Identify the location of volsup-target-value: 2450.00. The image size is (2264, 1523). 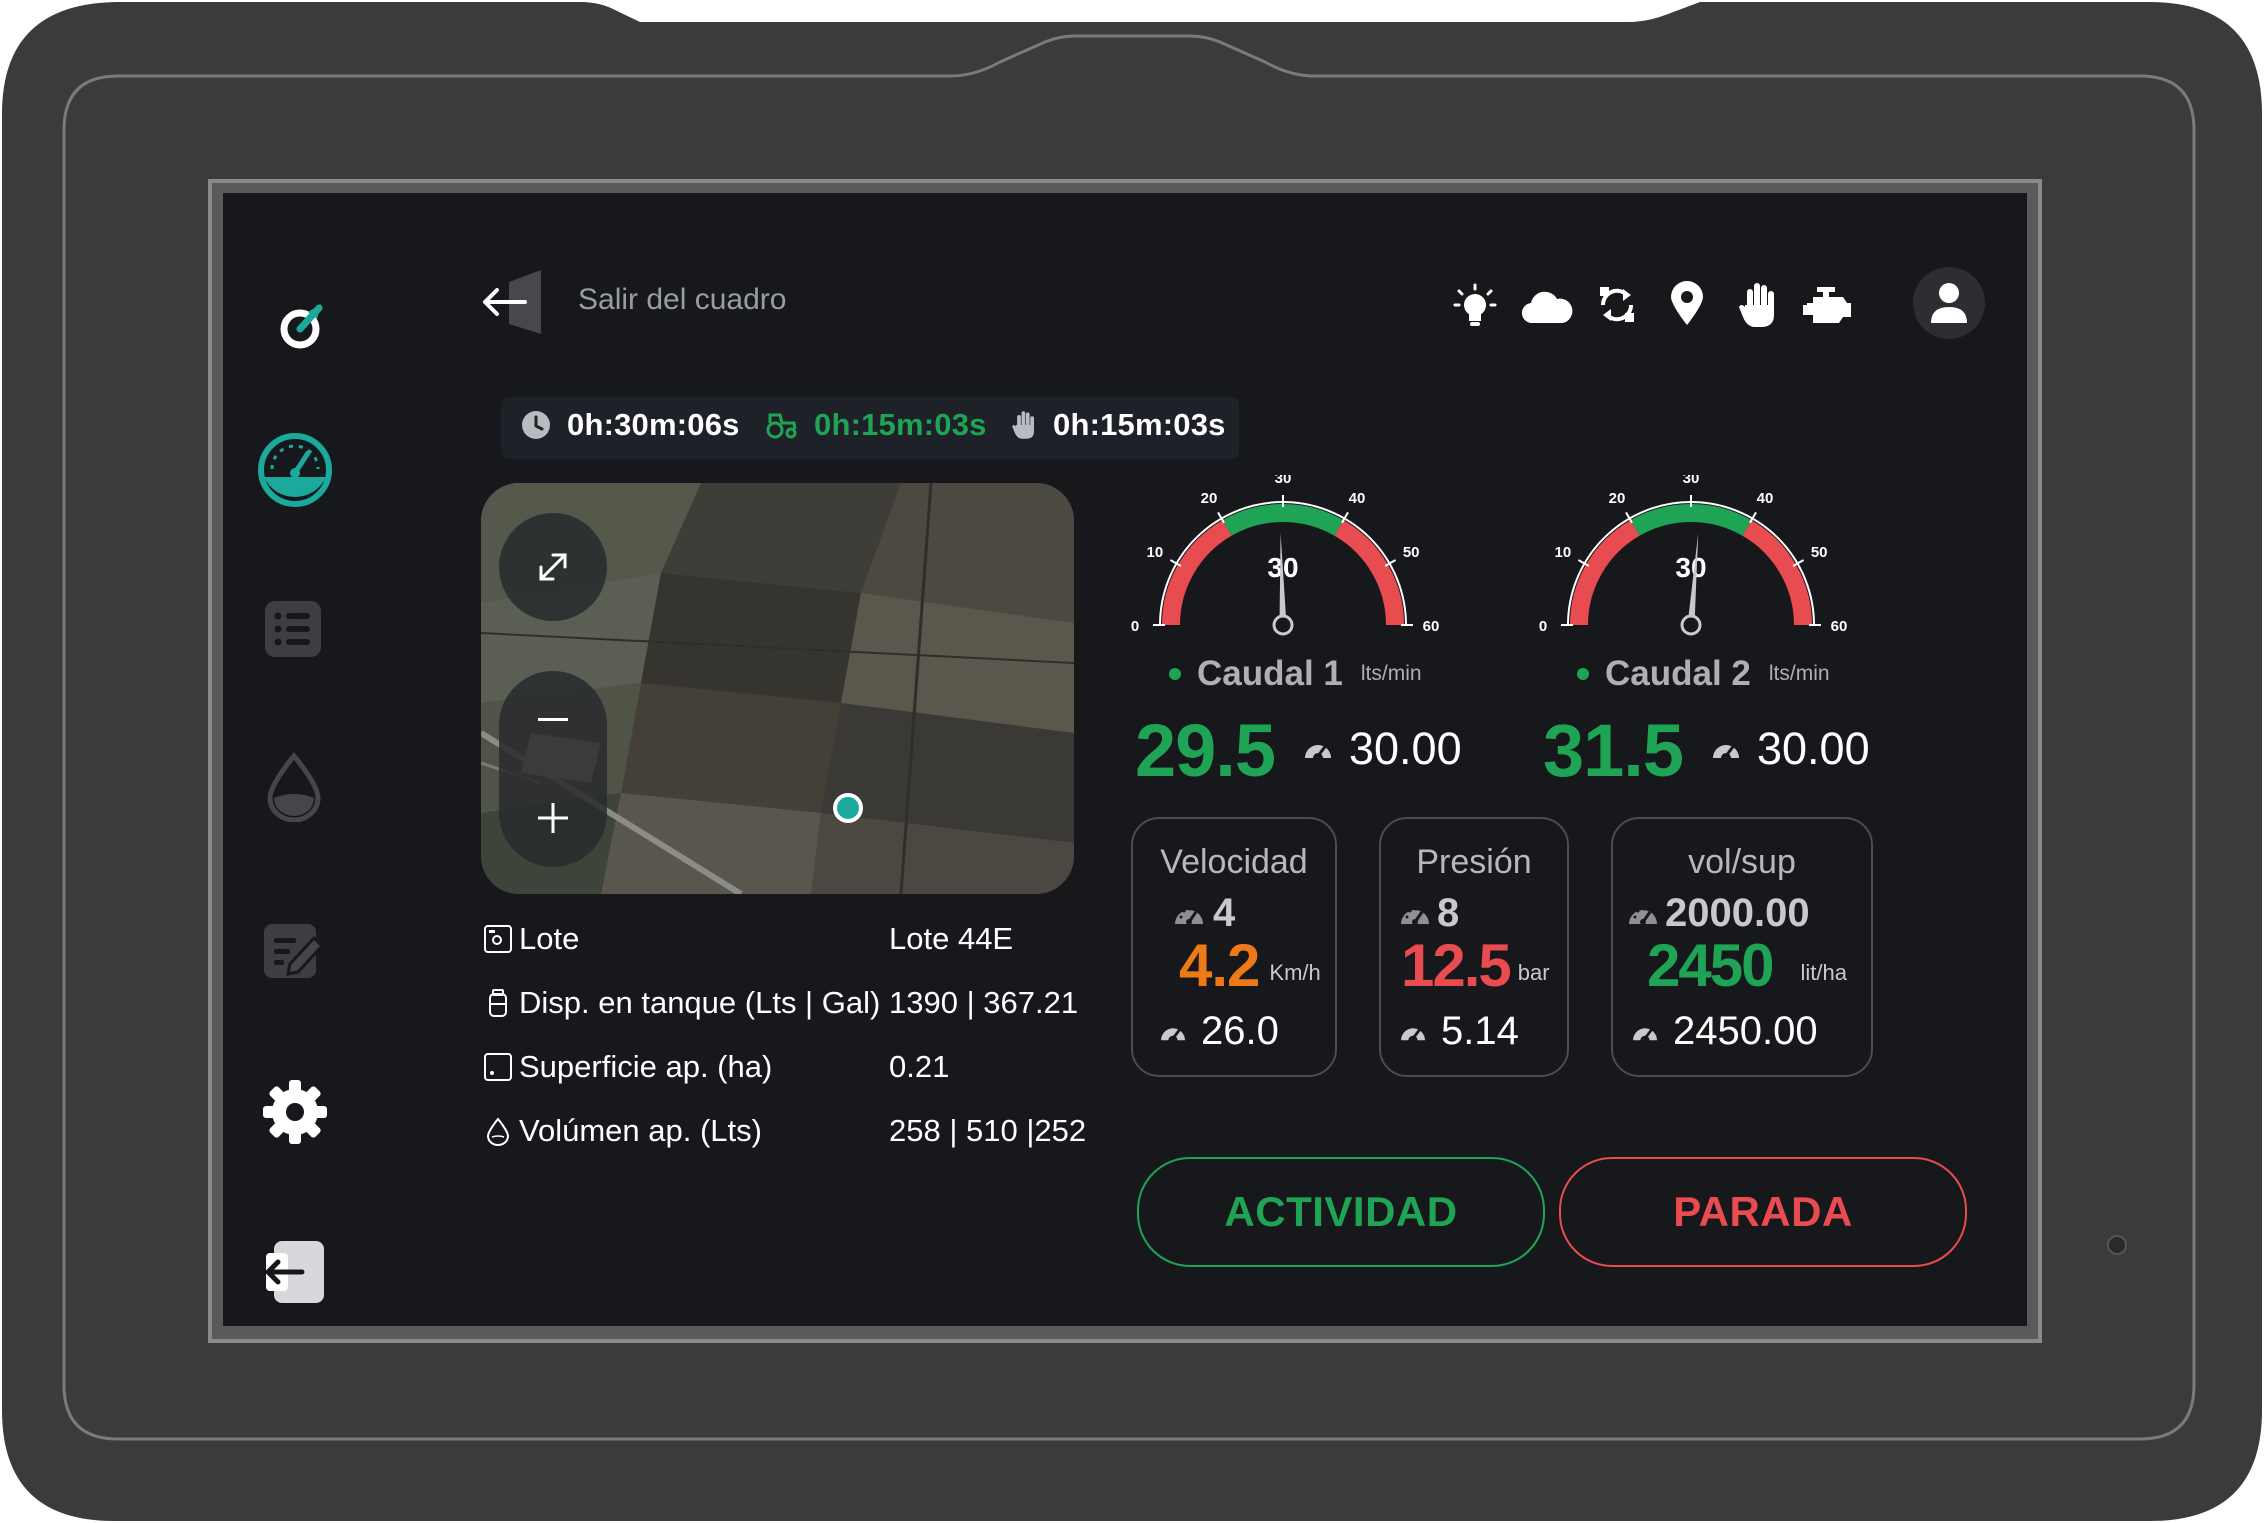
(1745, 1031).